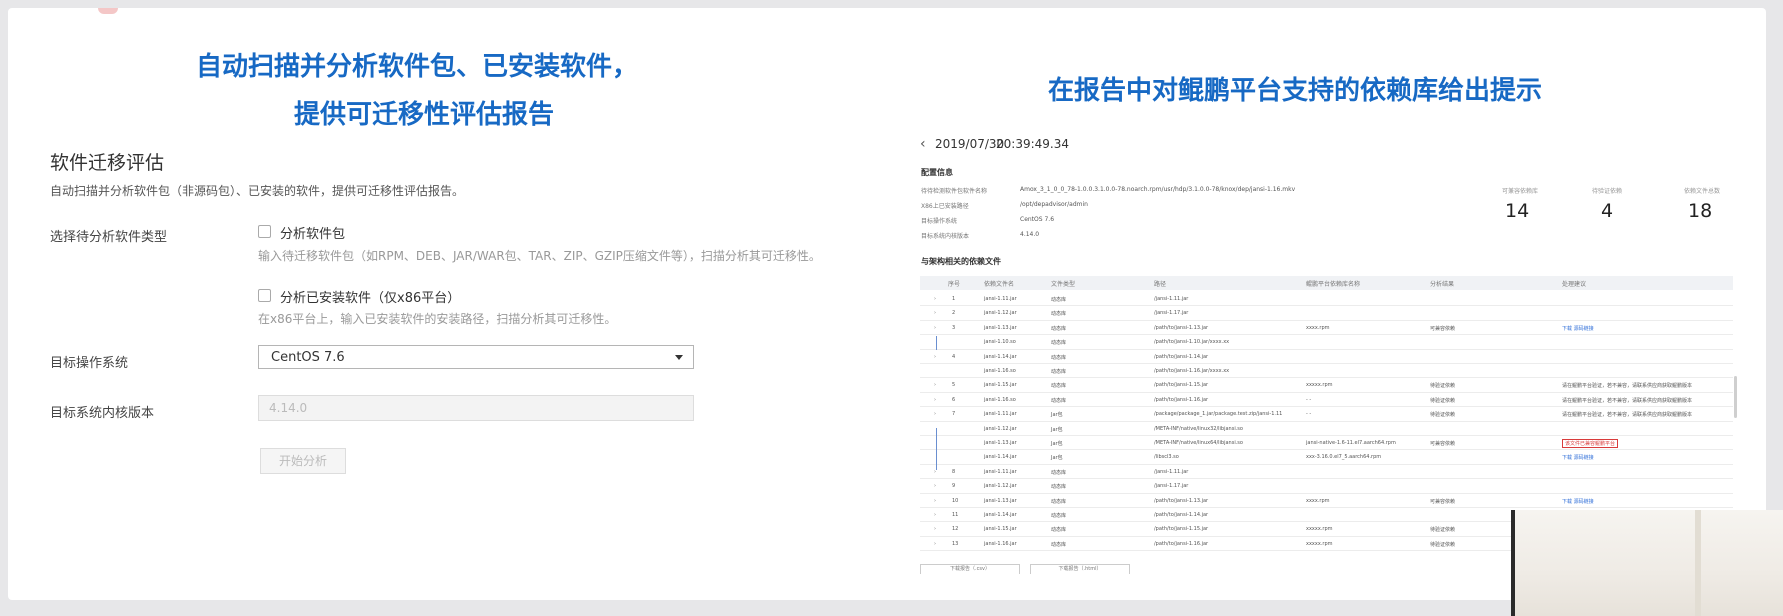 Image resolution: width=1783 pixels, height=616 pixels. I want to click on table-cell-name: jansi-1.11.jar, so click(1000, 414).